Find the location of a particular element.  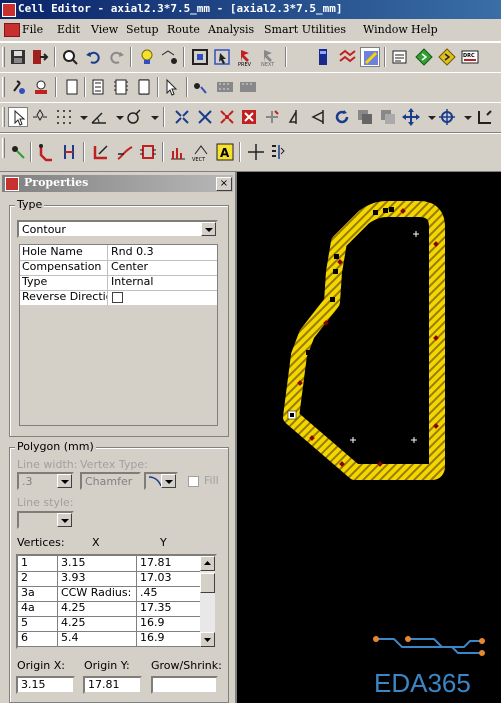

list-icon is located at coordinates (278, 152).